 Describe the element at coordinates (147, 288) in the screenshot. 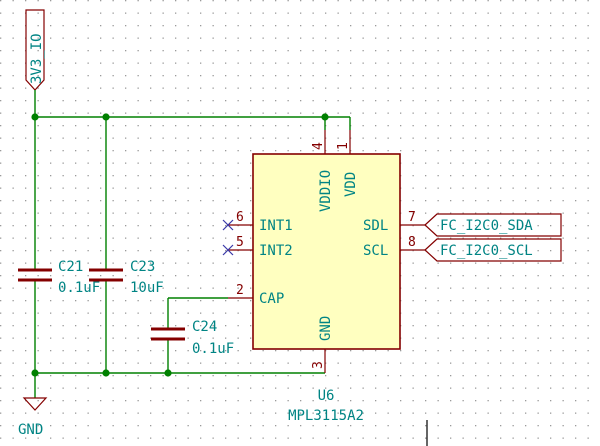

I see `c23-value: 10uF` at that location.